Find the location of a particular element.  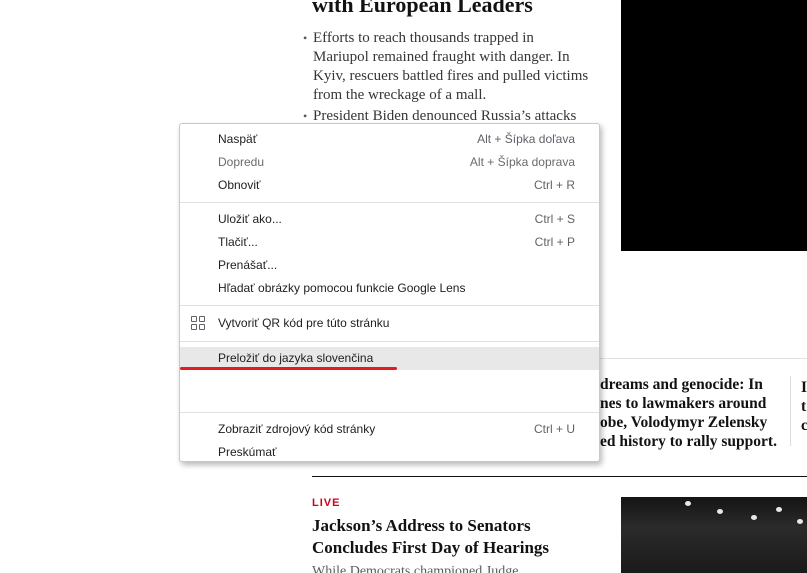

headline-line: Jackson’s Address to Senators is located at coordinates (421, 525).